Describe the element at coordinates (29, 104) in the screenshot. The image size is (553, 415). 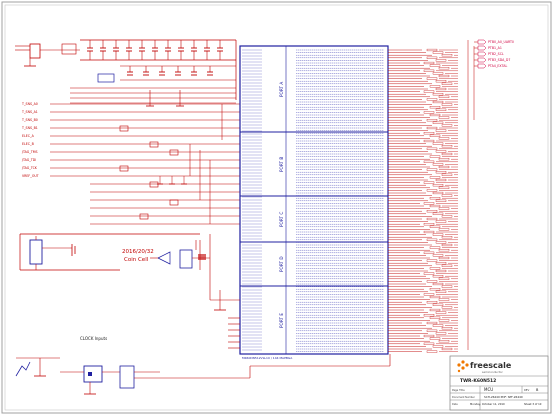
I see `left-label: T_SNS_A0` at that location.